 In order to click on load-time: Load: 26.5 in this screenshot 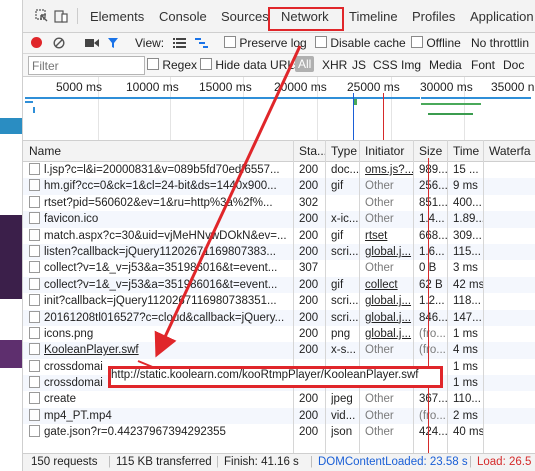, I will do `click(504, 462)`.